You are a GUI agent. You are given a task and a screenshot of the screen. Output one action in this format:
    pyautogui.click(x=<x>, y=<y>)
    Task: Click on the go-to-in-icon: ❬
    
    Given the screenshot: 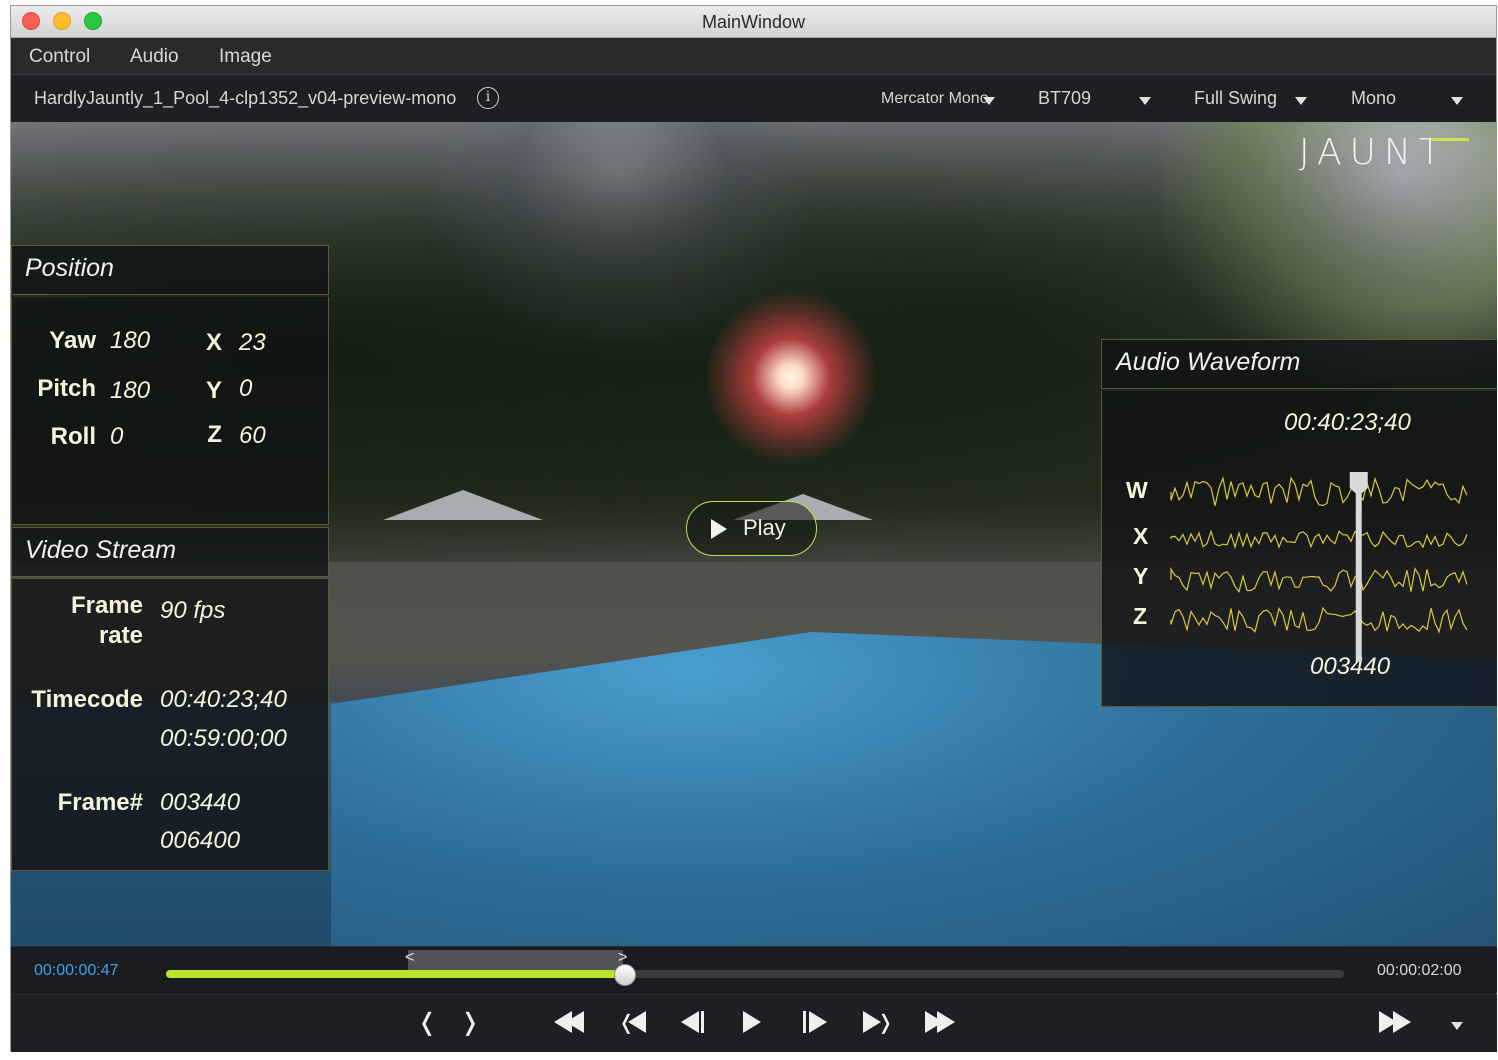 What is the action you would take?
    pyautogui.click(x=633, y=1022)
    